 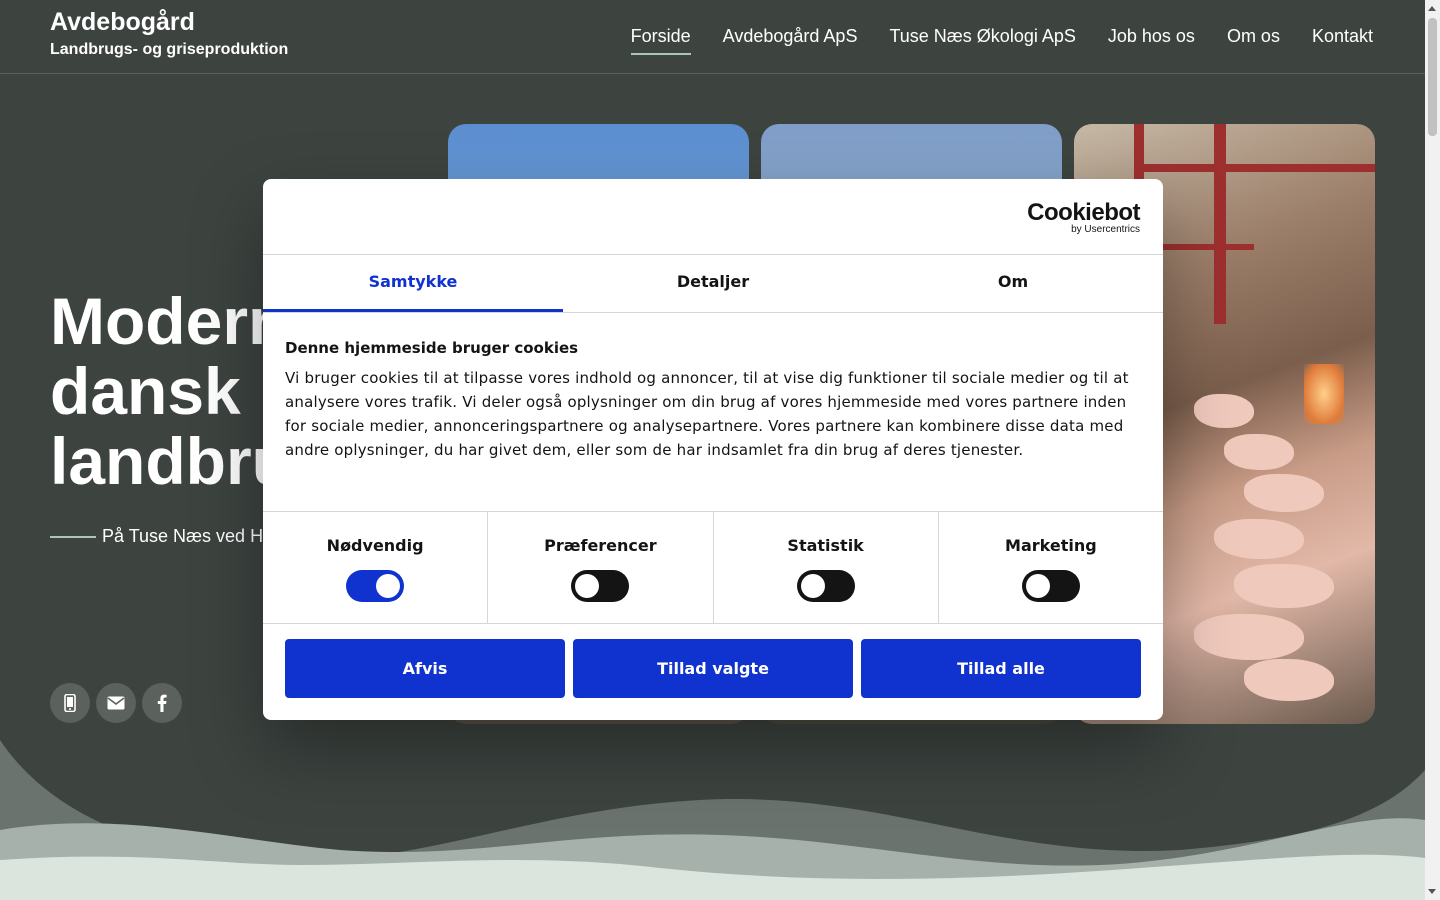 I want to click on toggle-group-necessary: Nødvendig, so click(x=376, y=567).